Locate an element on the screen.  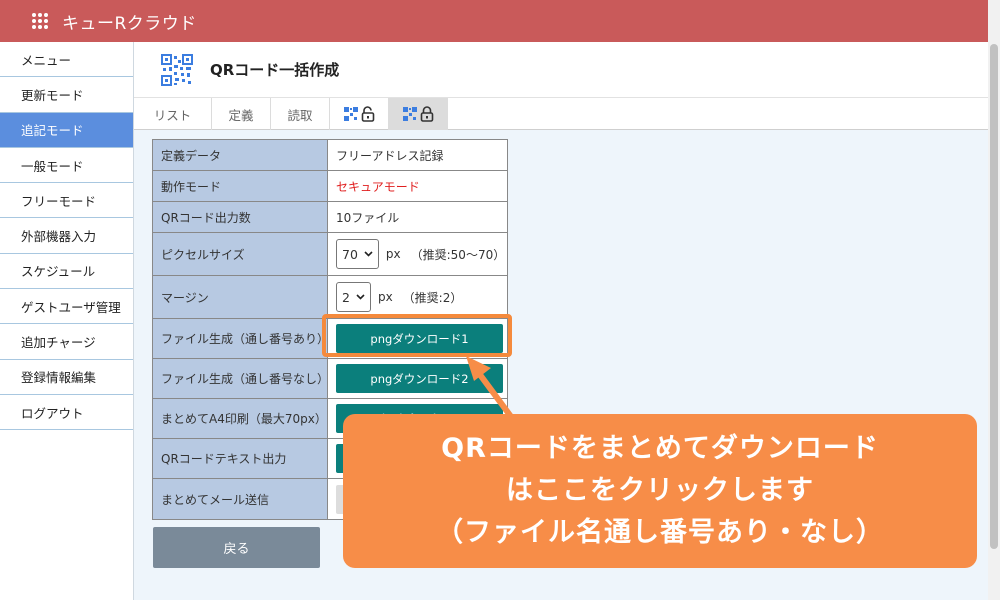
row-label: ファイル生成（通し番号なし） is located at coordinates (241, 378).